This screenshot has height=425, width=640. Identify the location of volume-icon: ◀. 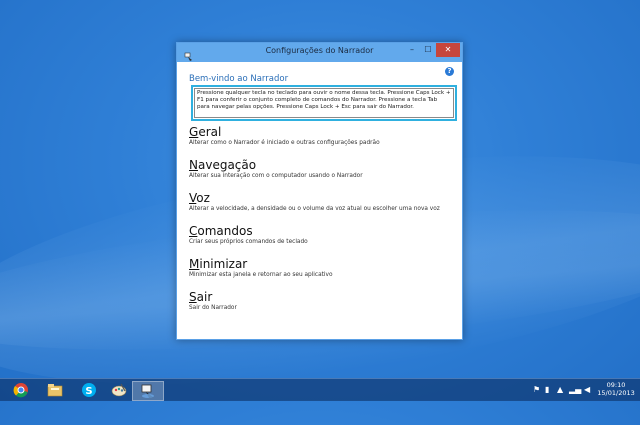
(587, 389).